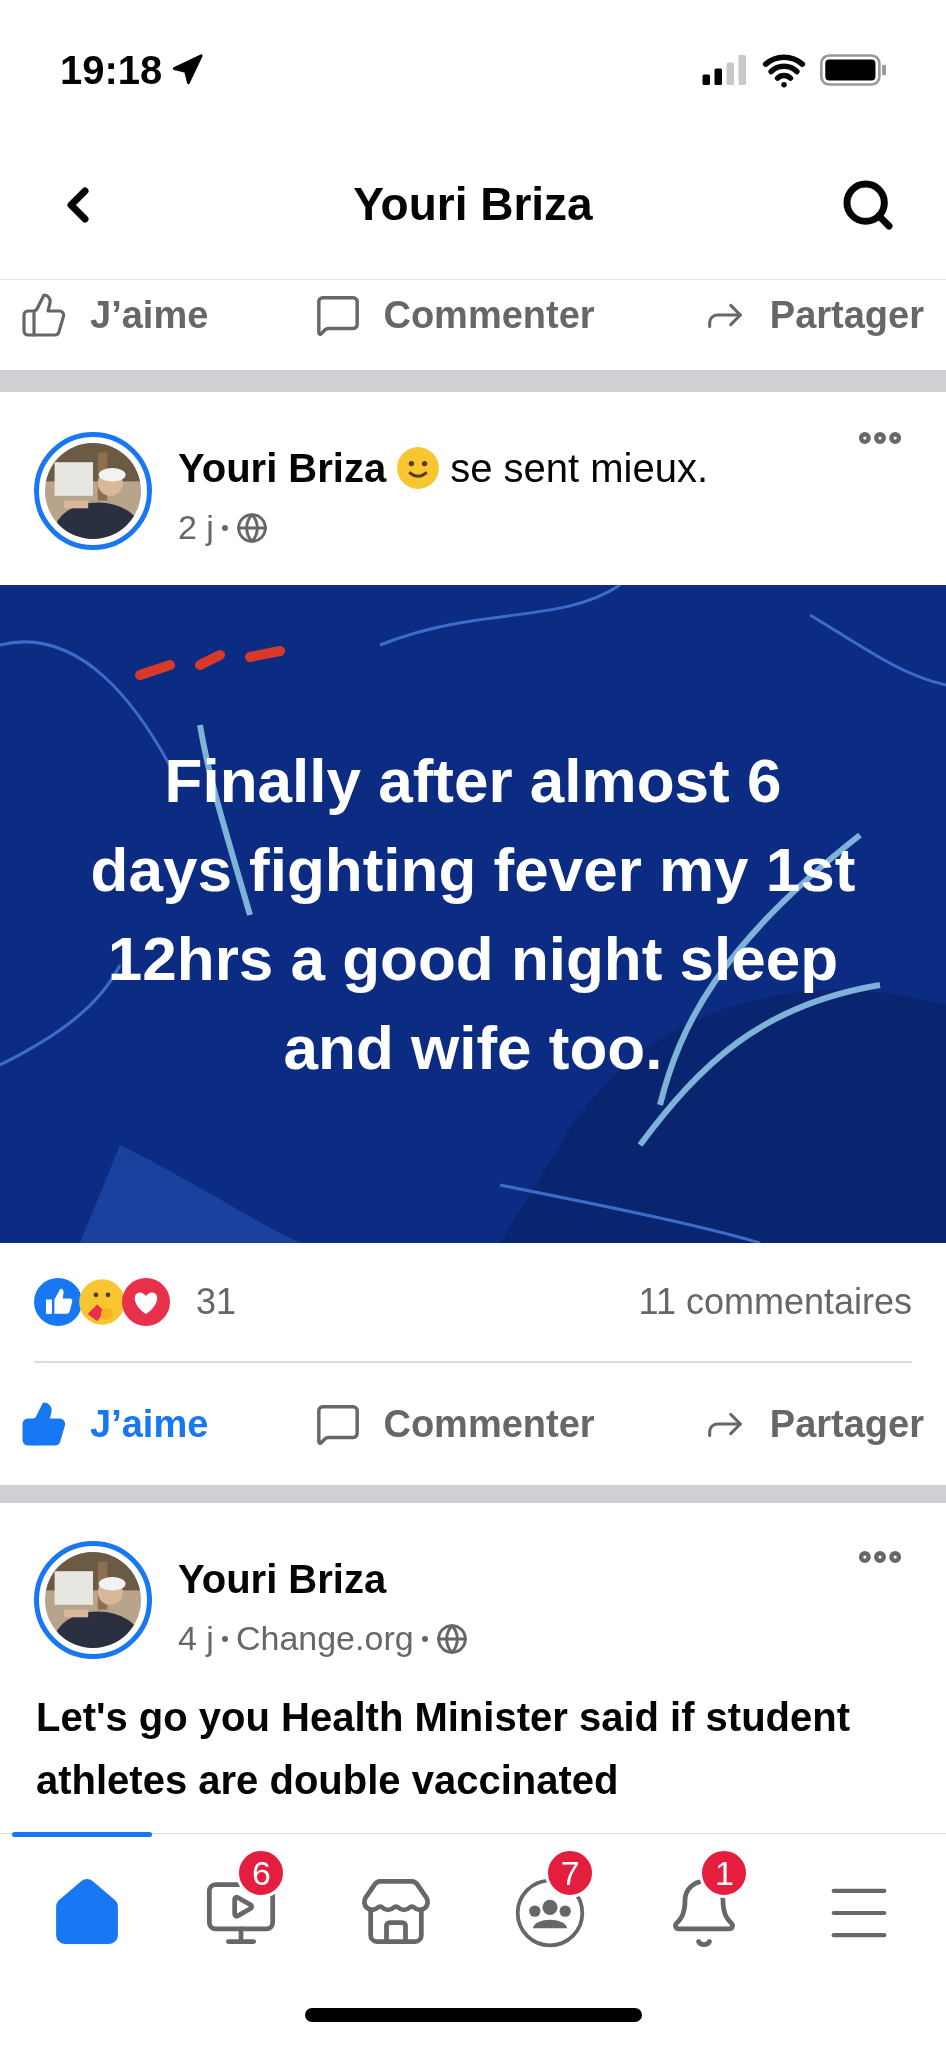 This screenshot has height=2048, width=946. What do you see at coordinates (418, 468) in the screenshot?
I see `smiley-icon` at bounding box center [418, 468].